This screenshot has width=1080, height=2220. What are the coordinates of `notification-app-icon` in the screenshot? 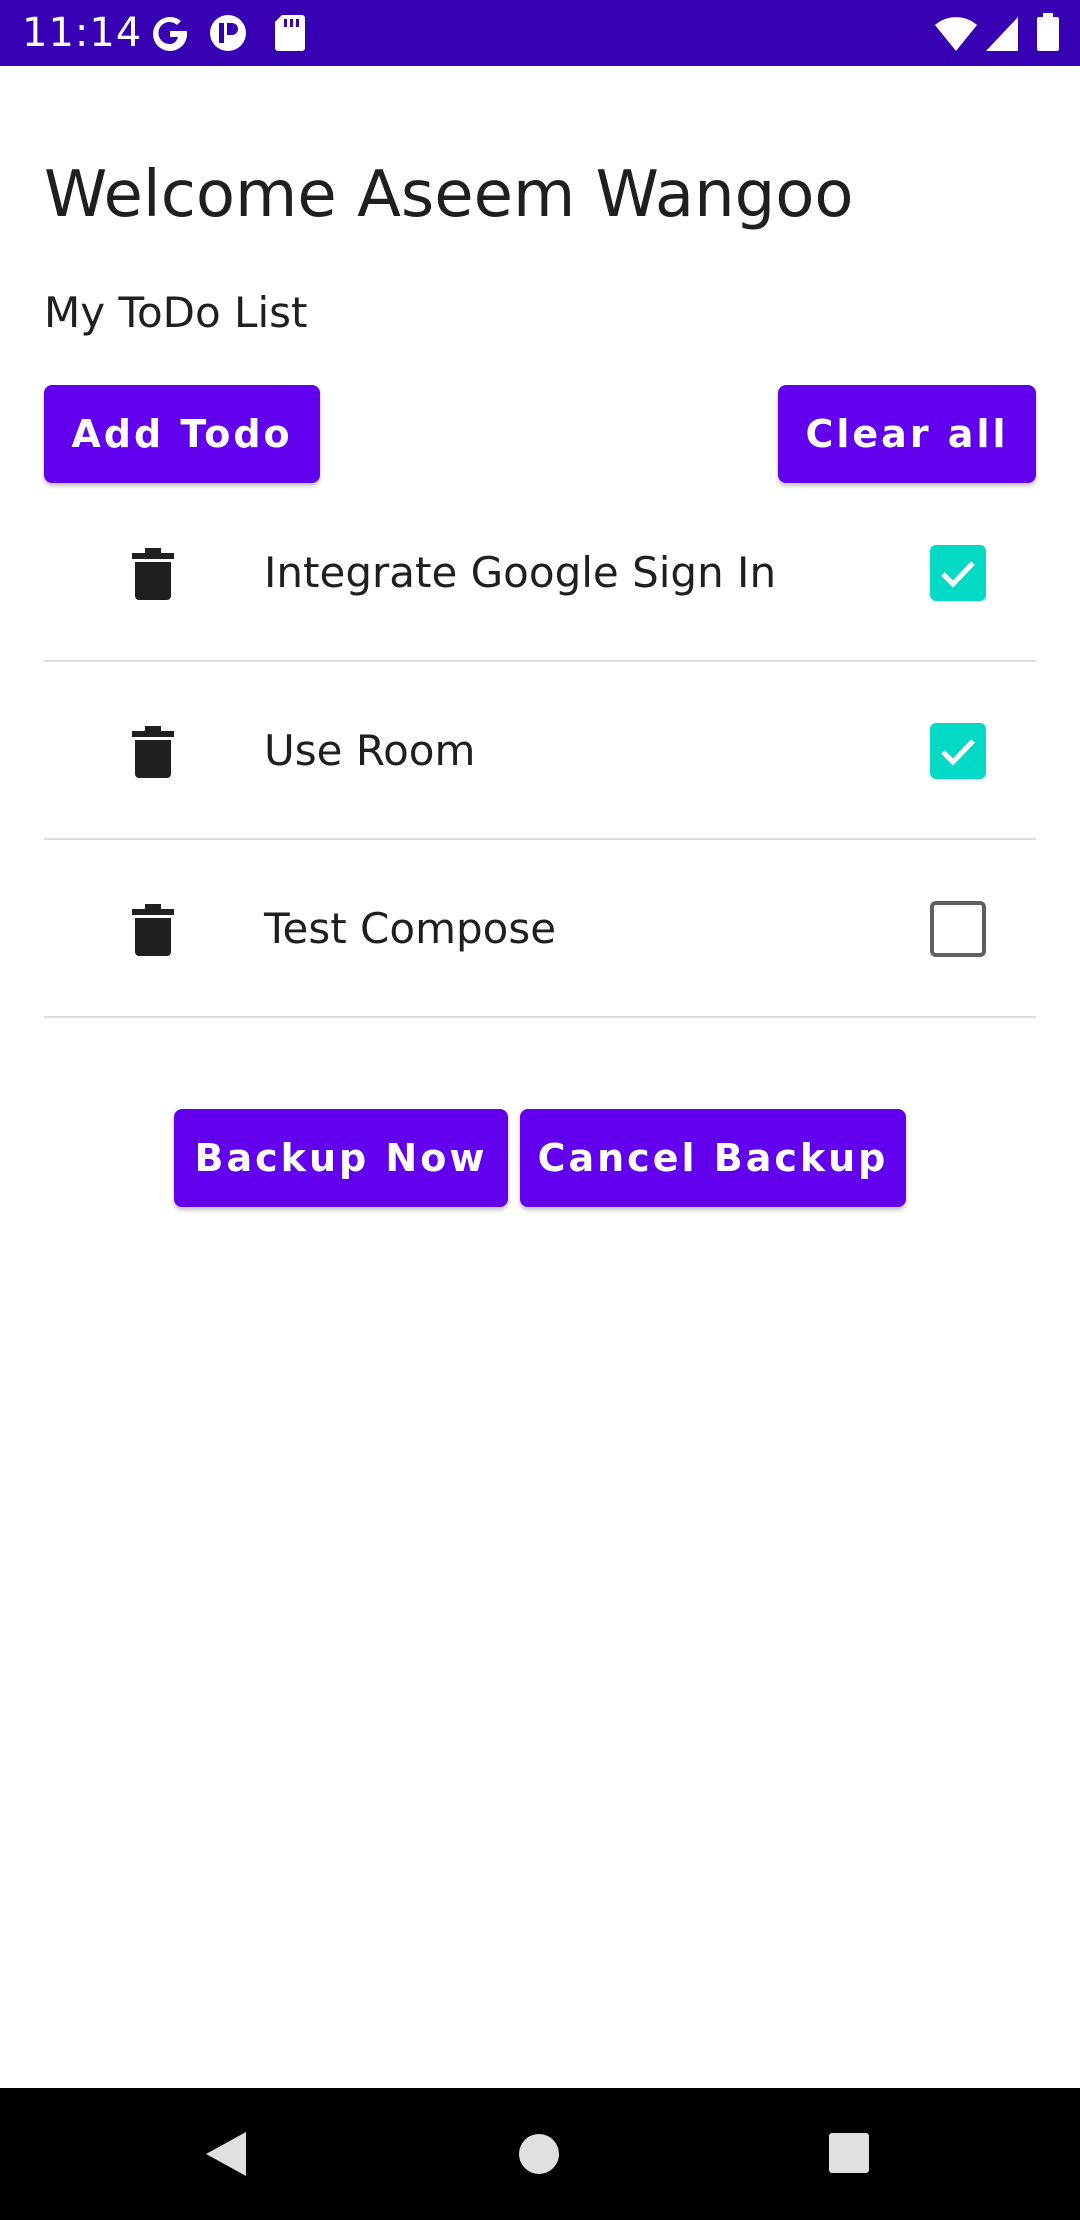 It's located at (228, 33).